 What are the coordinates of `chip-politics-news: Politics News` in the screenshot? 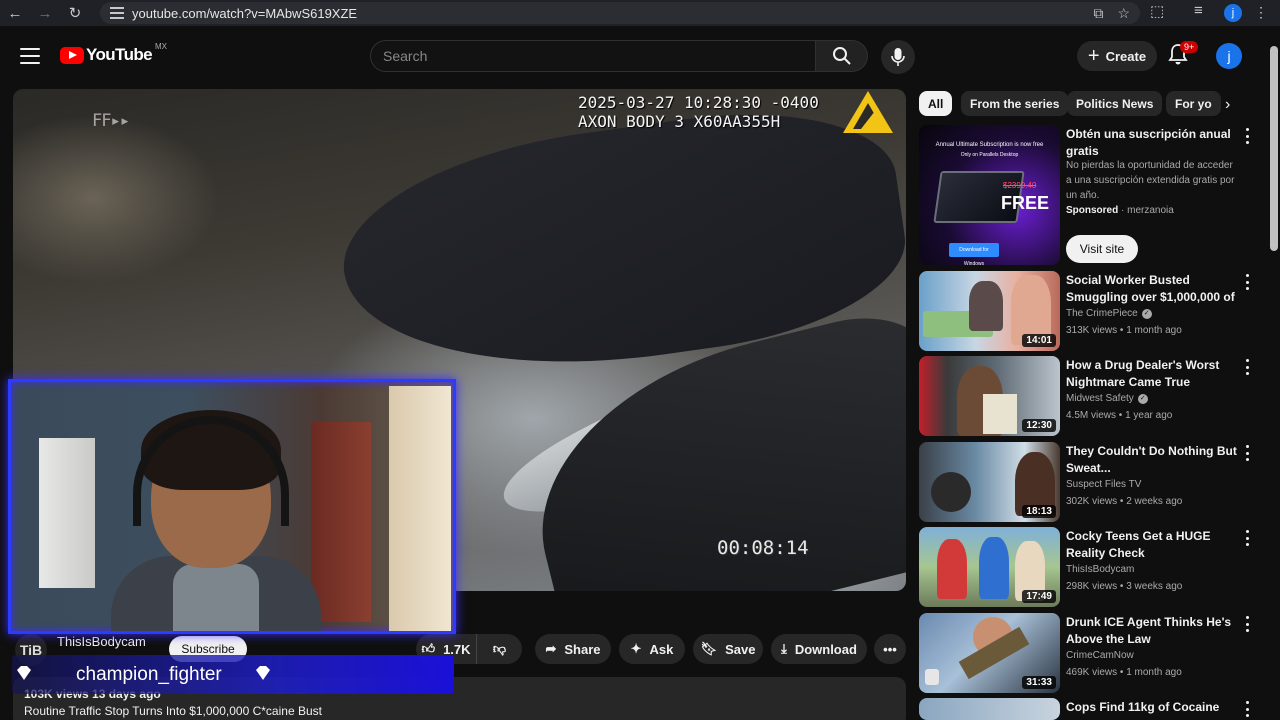 It's located at (1115, 103).